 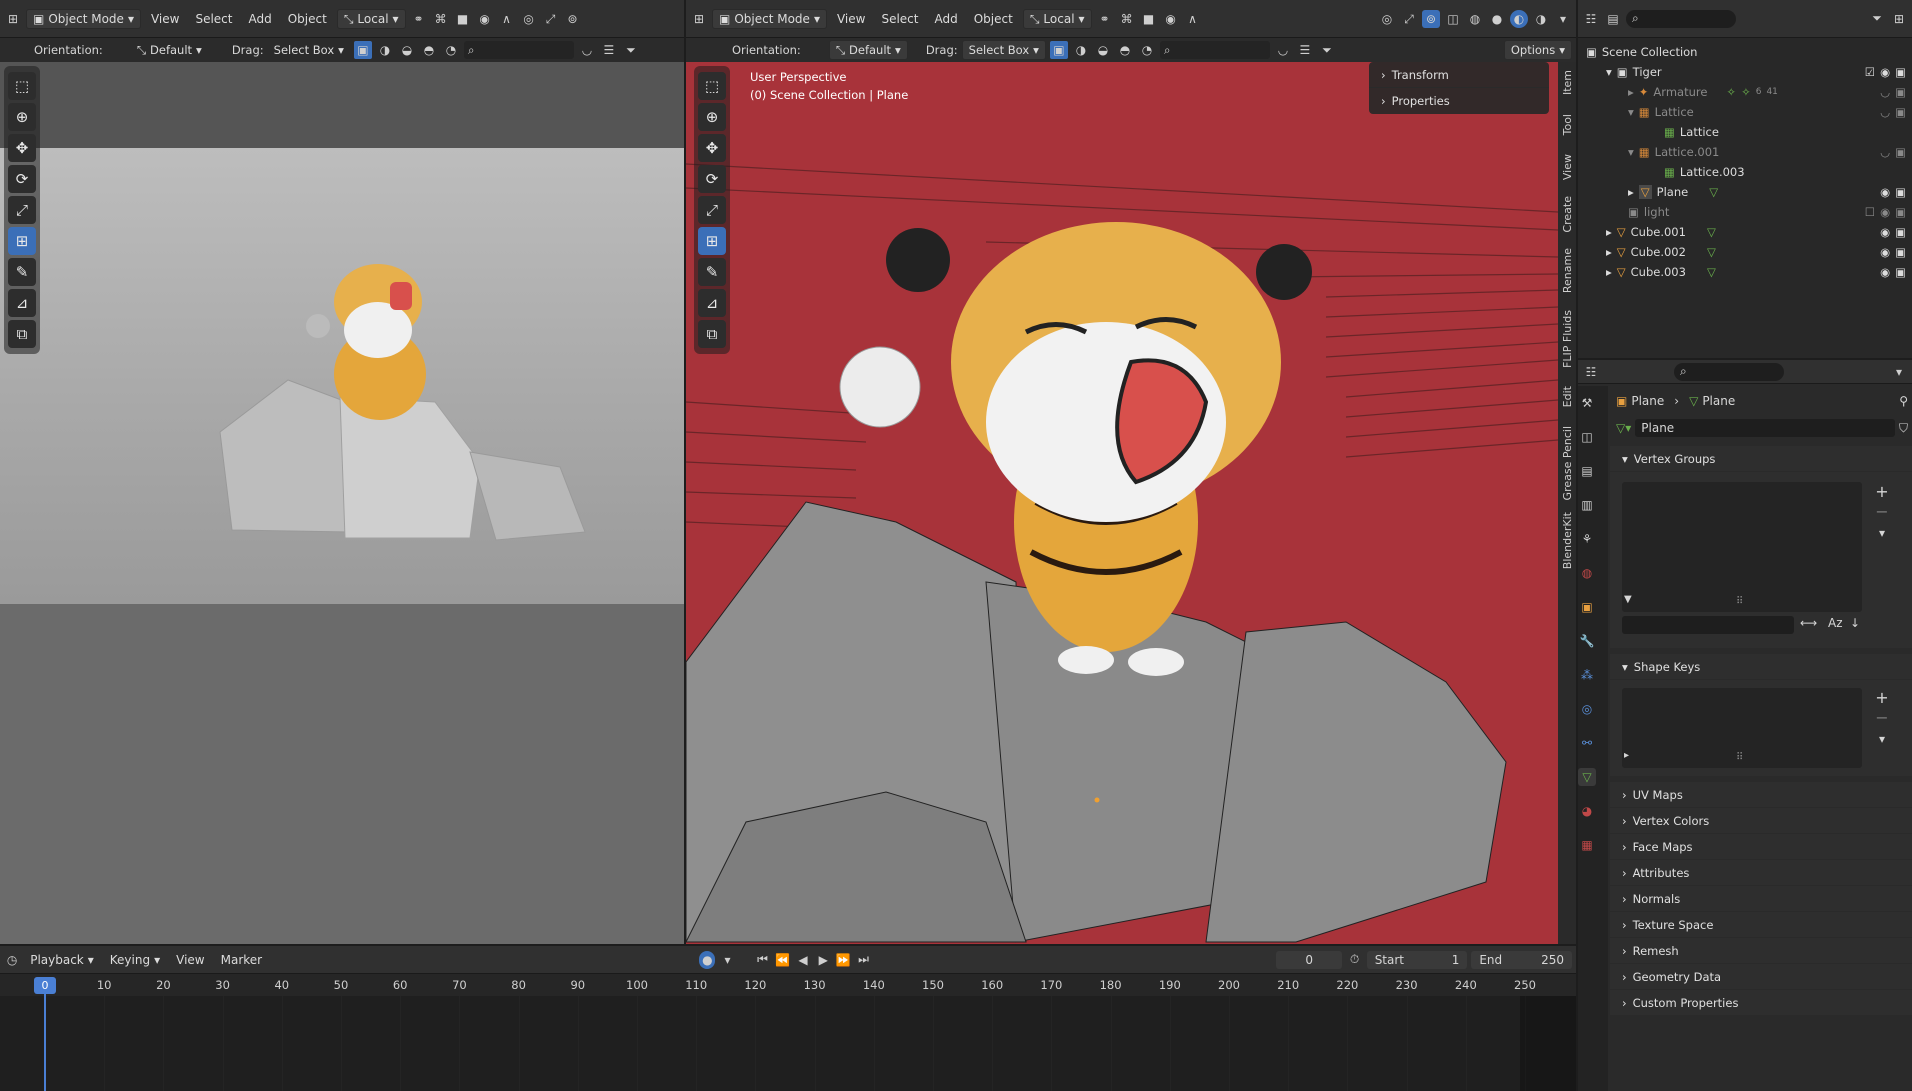 I want to click on outliner-row-tiger: ▾ ▣ Tiger ☑ ◉ ▣, so click(x=1756, y=72).